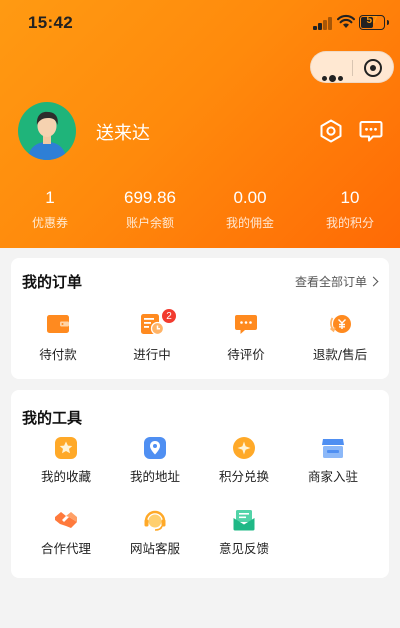  Describe the element at coordinates (66, 448) in the screenshot. I see `star-icon` at that location.